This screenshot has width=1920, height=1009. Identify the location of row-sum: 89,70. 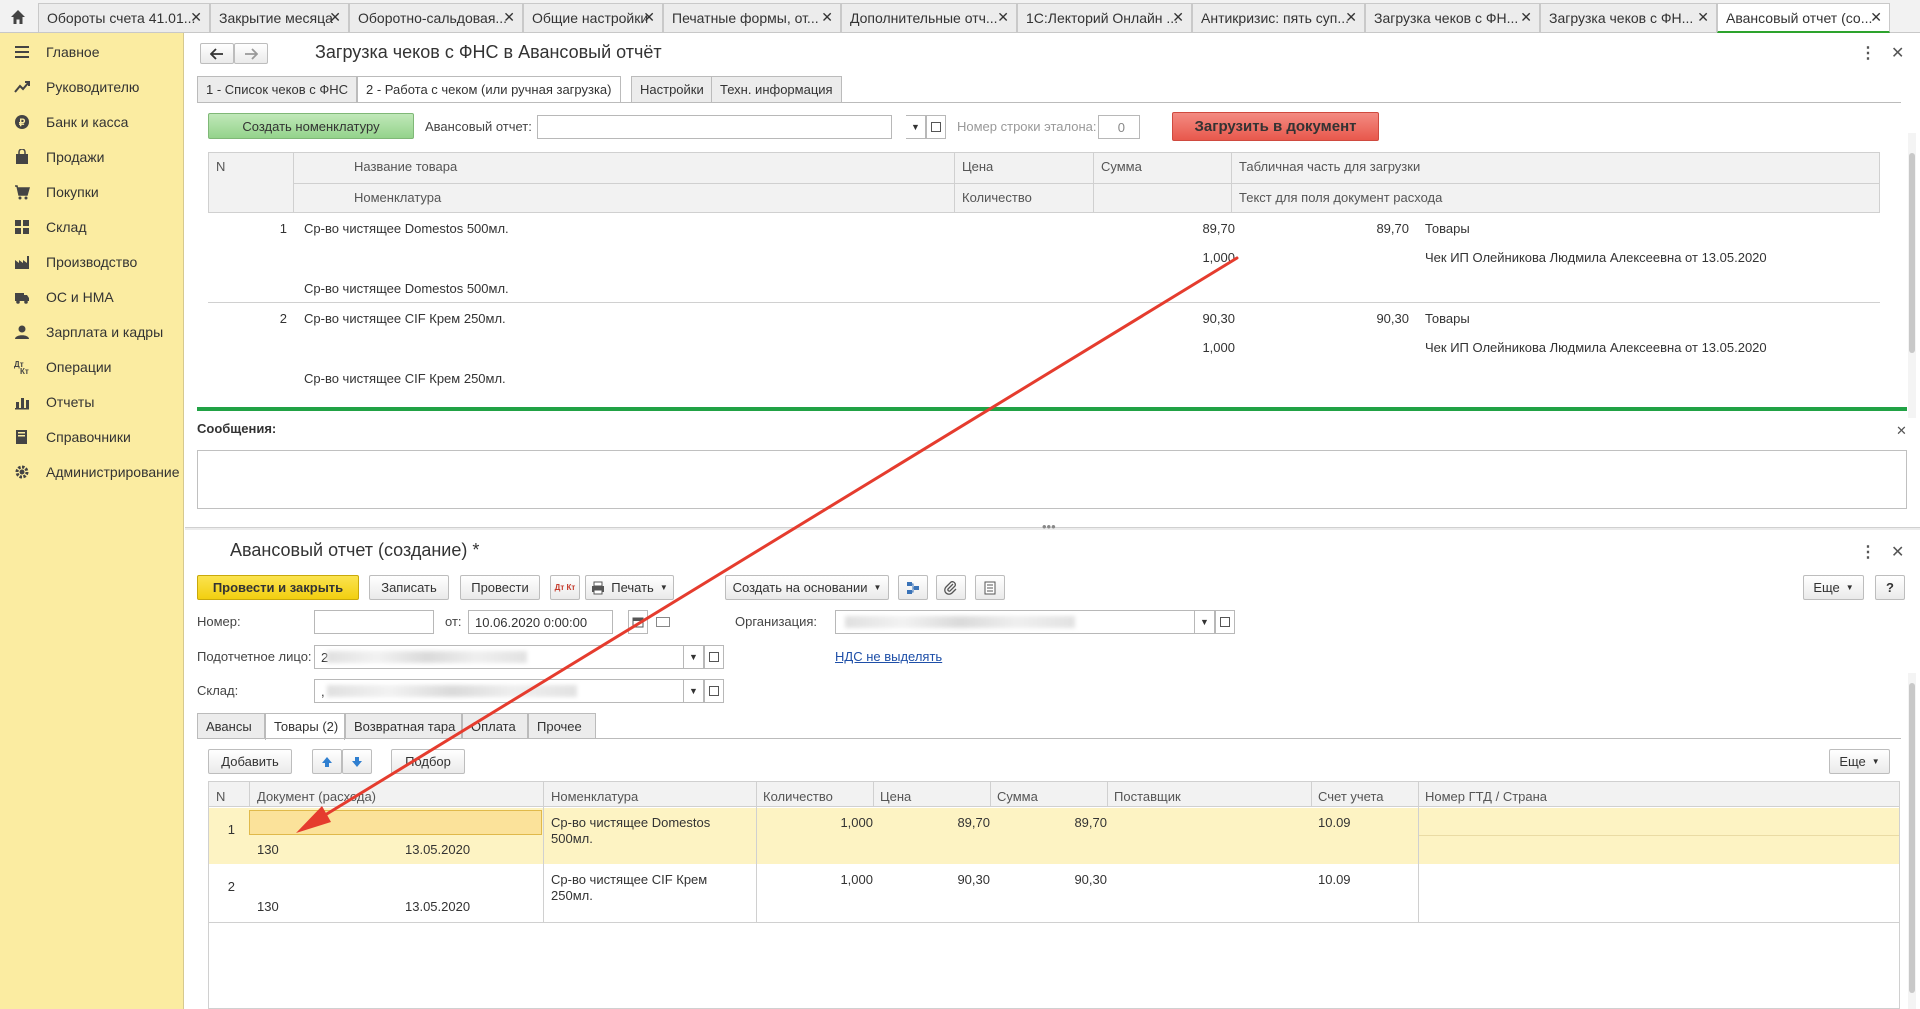
(1090, 822).